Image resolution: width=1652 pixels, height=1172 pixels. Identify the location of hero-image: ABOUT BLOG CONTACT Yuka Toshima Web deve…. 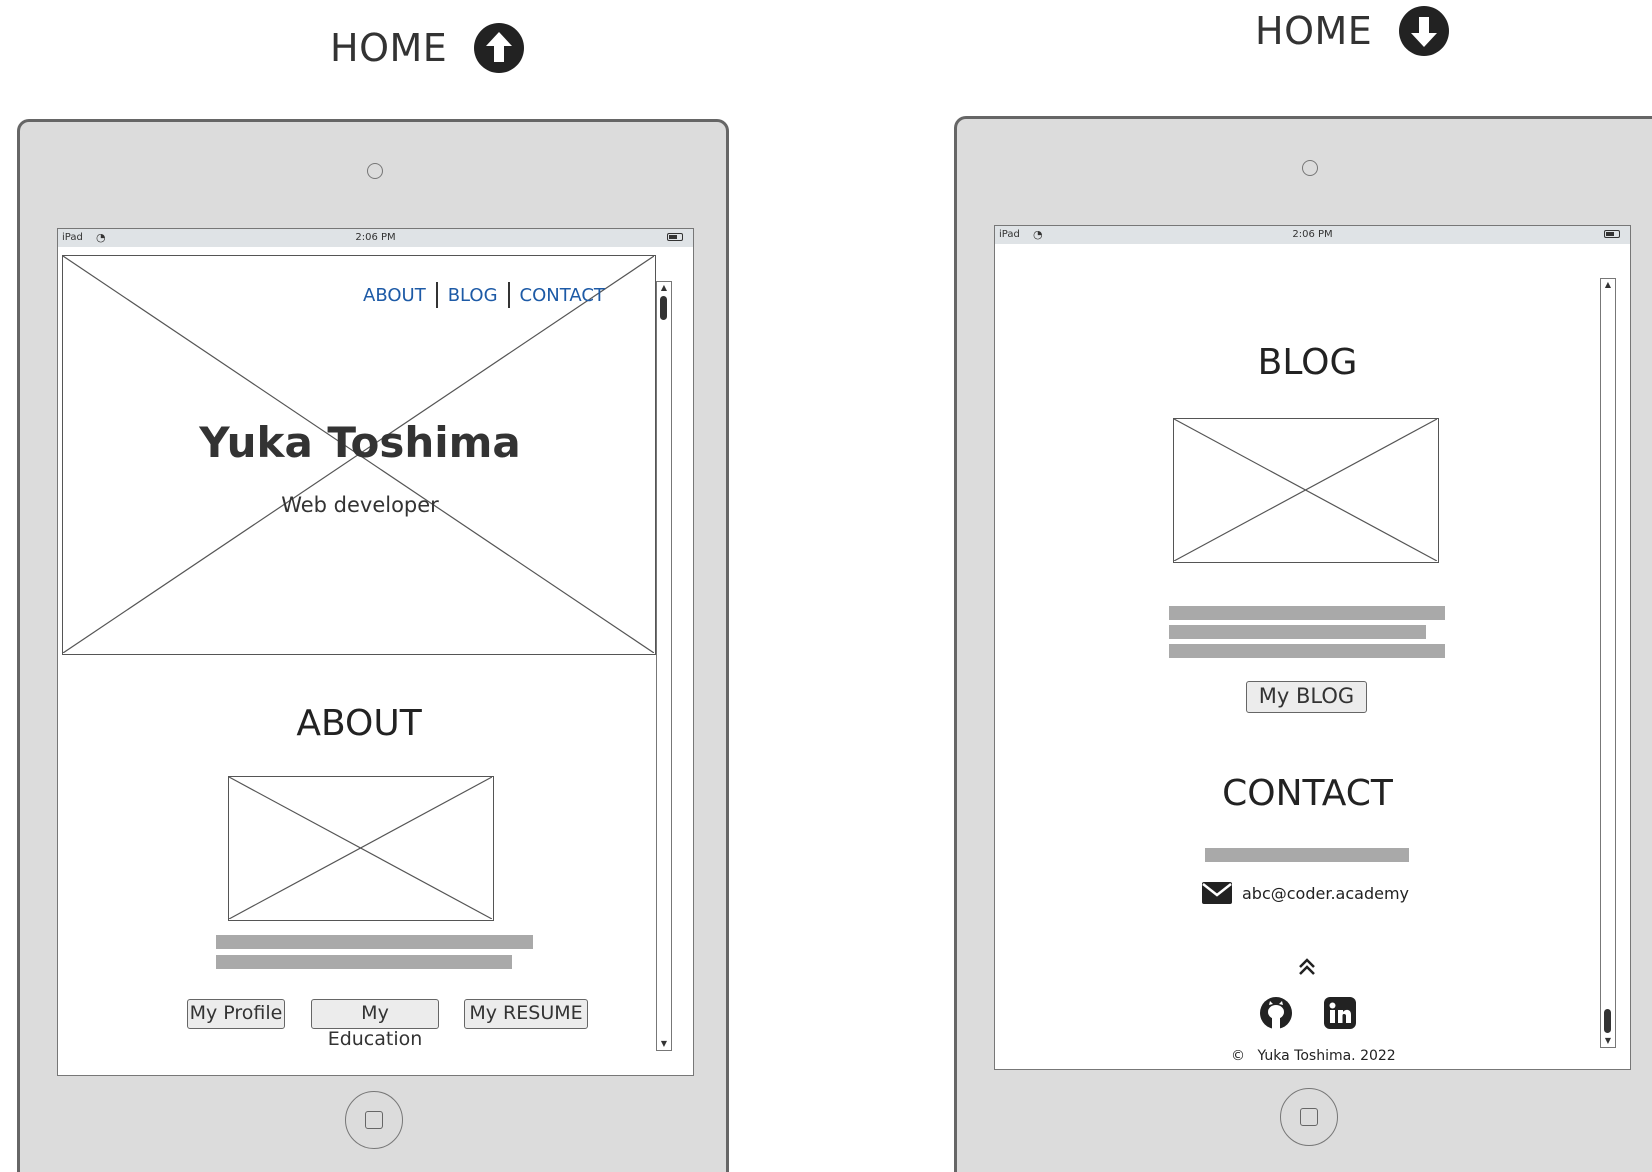
(359, 455).